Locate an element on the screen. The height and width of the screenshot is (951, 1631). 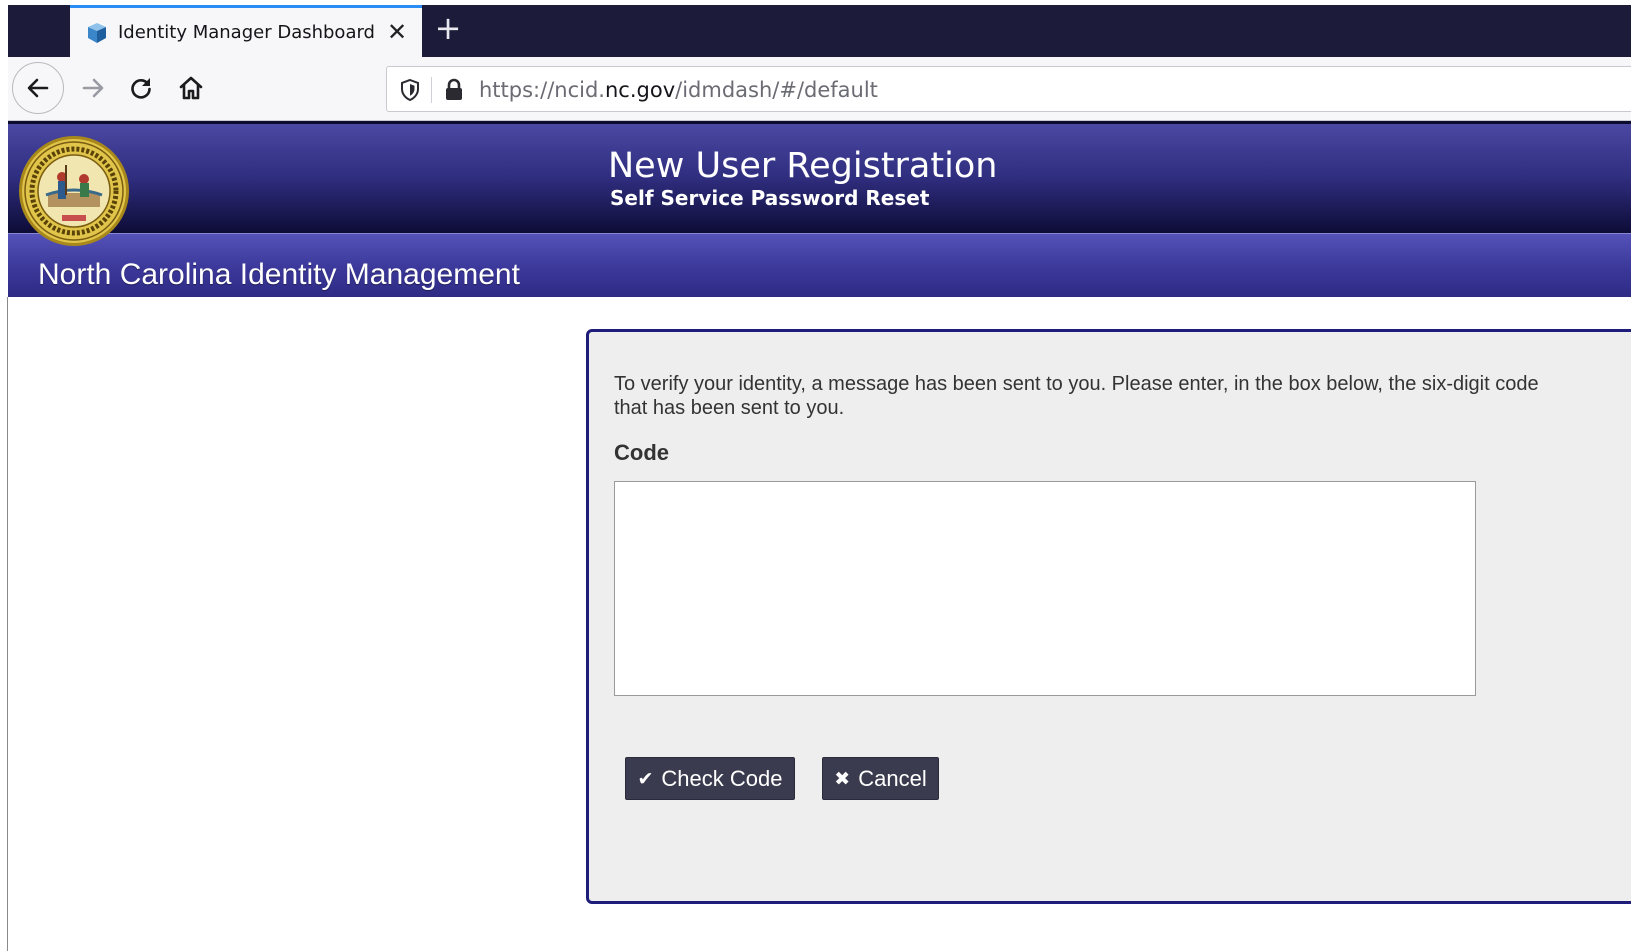
url-host: nc.gov is located at coordinates (640, 90).